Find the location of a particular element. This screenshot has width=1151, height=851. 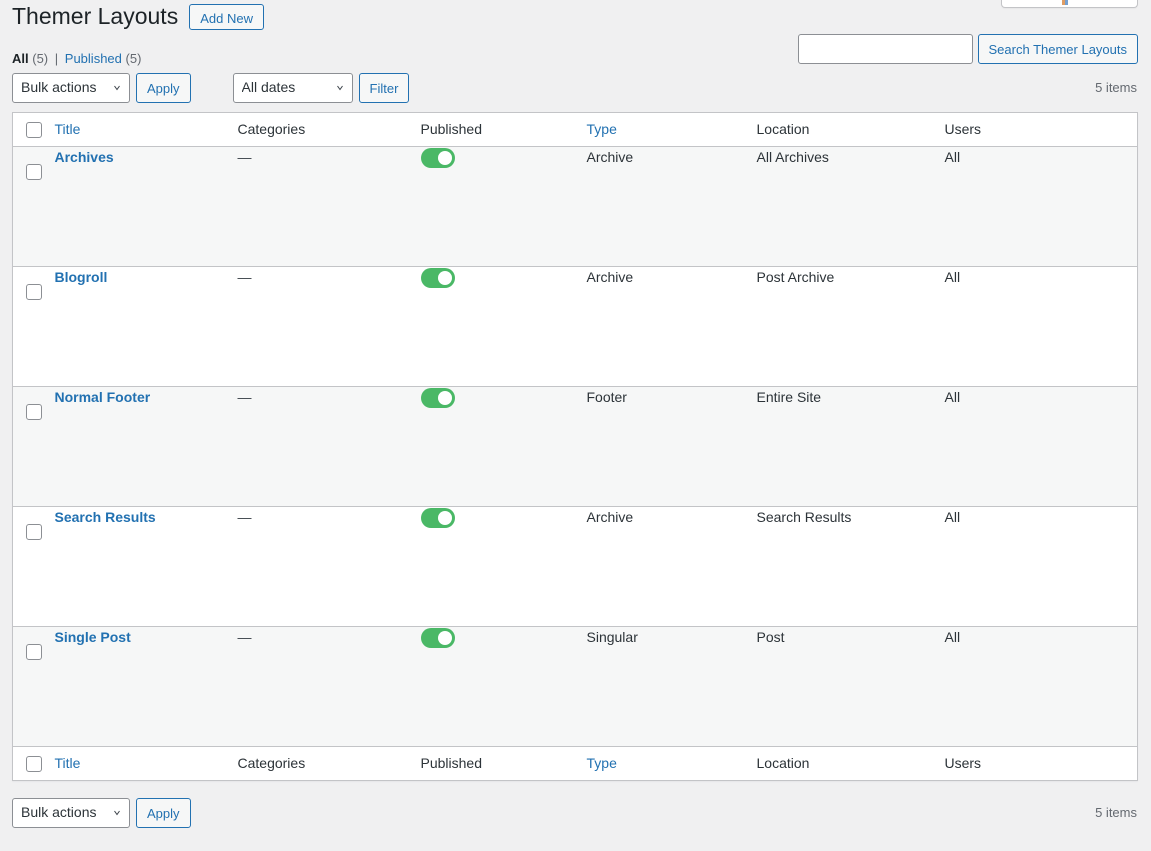

tablenav-bottom: Bulk actionsEditMove to Trash Apply is located at coordinates (101, 813).